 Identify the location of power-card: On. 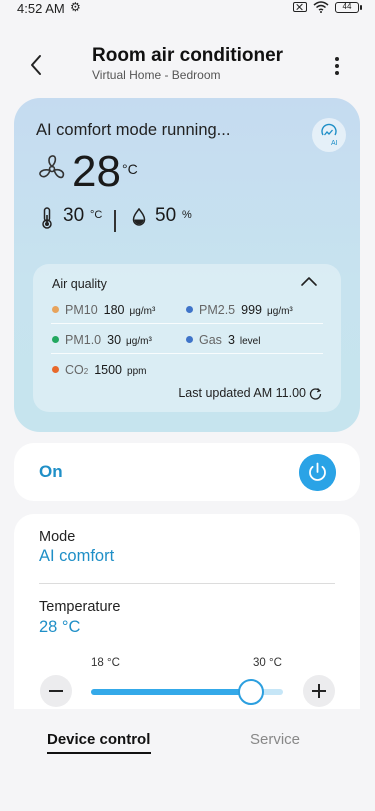
(187, 472).